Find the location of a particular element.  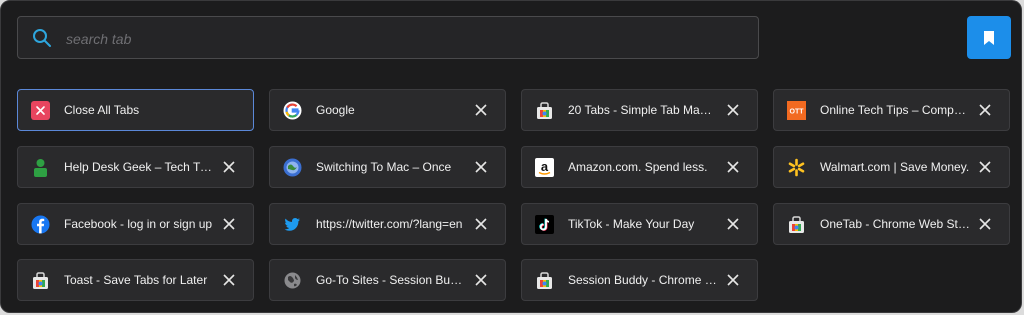

tab-title: Online Tech Tips – Computer Tips is located at coordinates (895, 110).